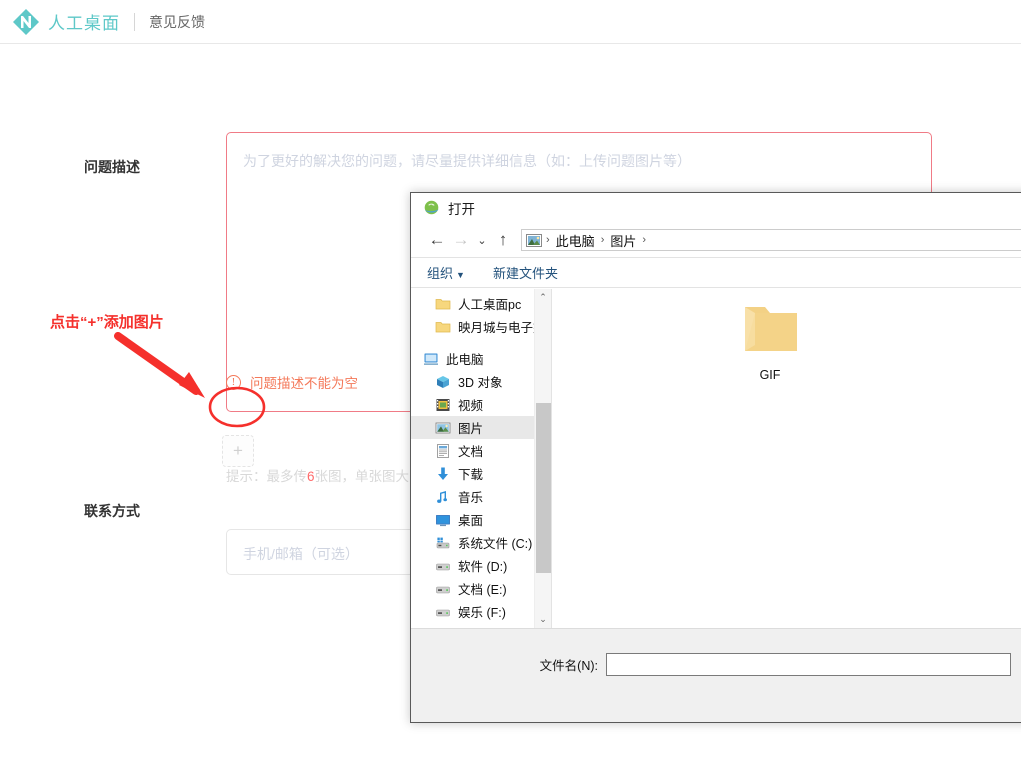 This screenshot has width=1021, height=768. I want to click on dialog-titlebar: 打开, so click(716, 208).